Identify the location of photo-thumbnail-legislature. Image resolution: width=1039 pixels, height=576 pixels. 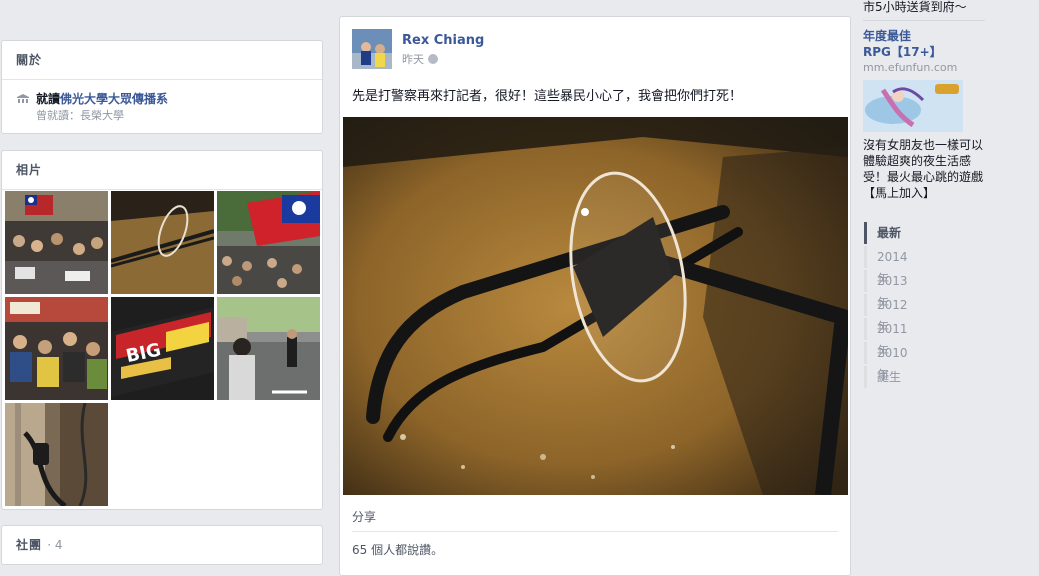
(56, 242).